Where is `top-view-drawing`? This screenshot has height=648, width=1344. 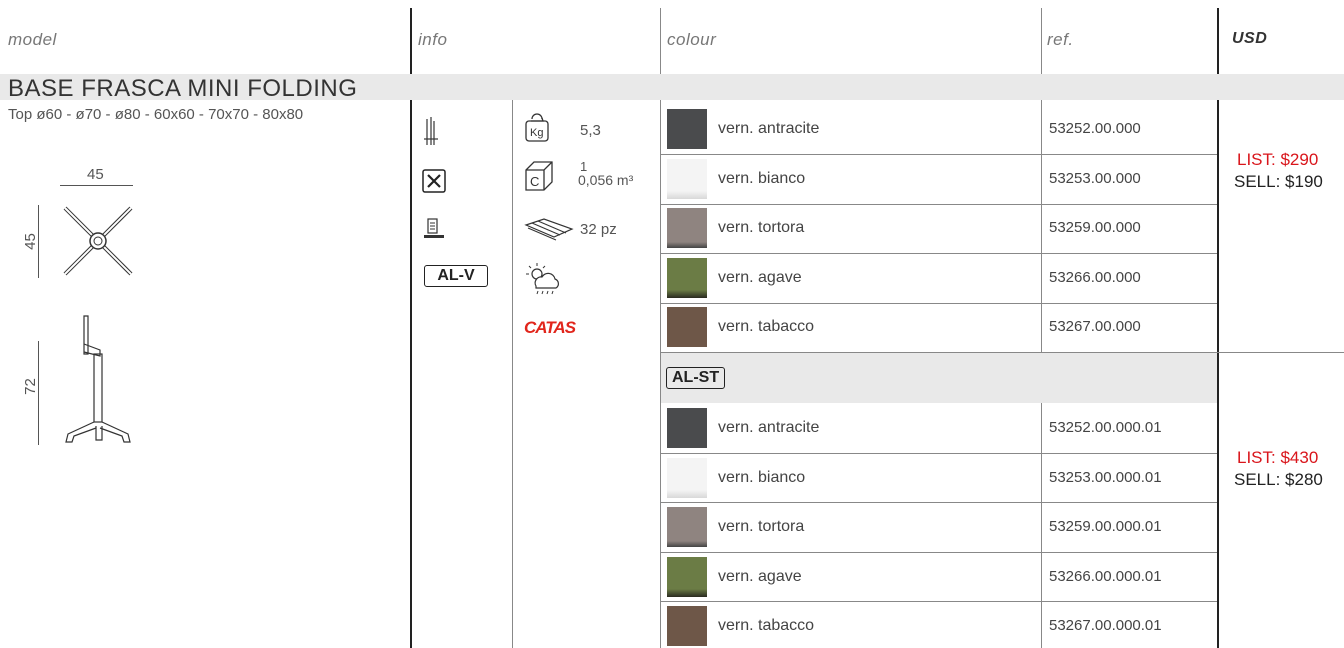
top-view-drawing is located at coordinates (98, 241).